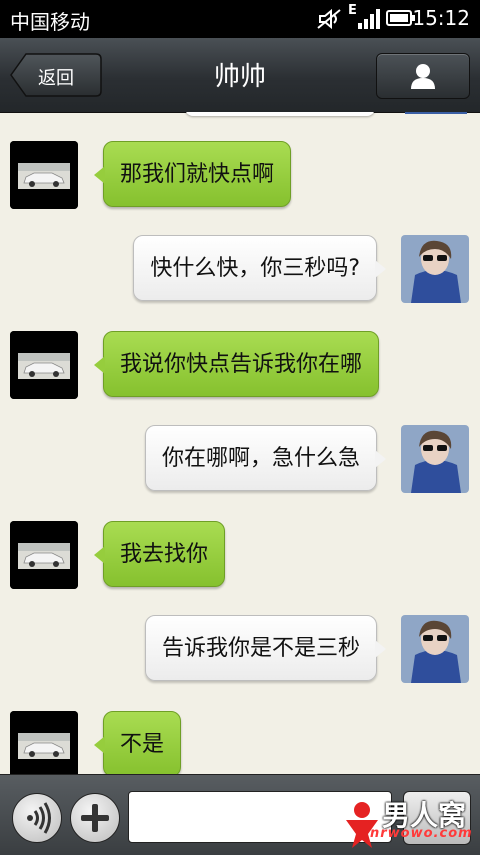 This screenshot has width=480, height=855. I want to click on watermark-site: nrwowo.com, so click(421, 833).